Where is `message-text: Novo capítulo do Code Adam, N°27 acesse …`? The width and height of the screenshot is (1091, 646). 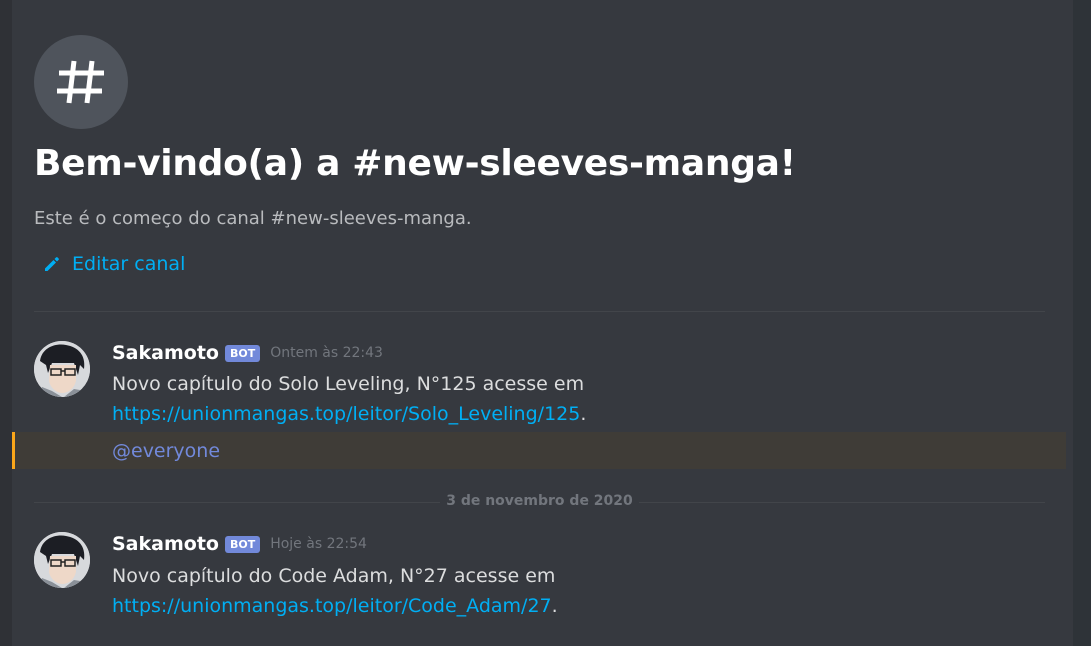
message-text: Novo capítulo do Code Adam, N°27 acesse … is located at coordinates (334, 576).